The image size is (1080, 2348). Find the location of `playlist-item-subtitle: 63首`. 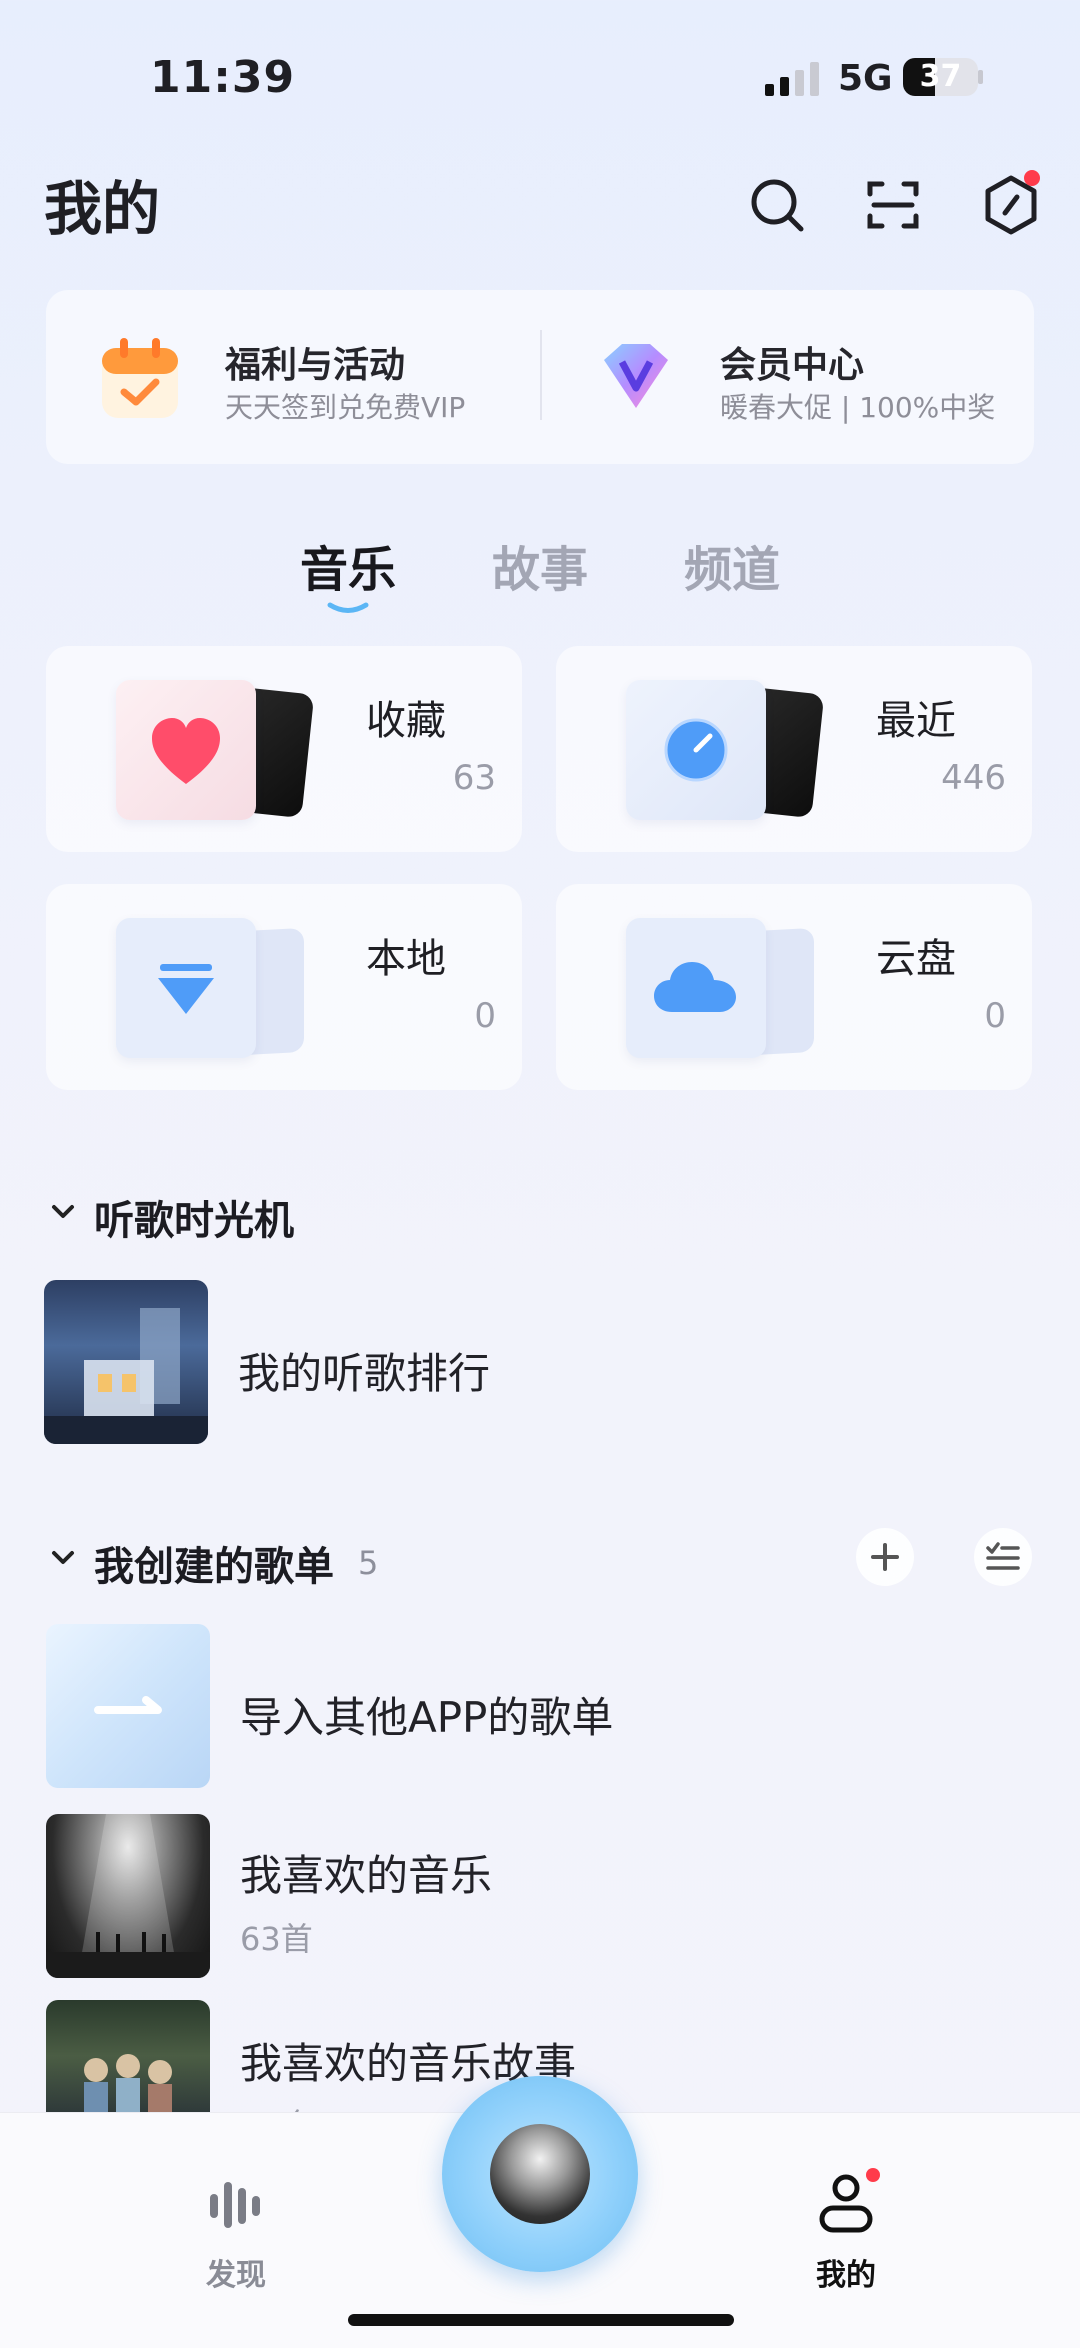

playlist-item-subtitle: 63首 is located at coordinates (276, 1939).